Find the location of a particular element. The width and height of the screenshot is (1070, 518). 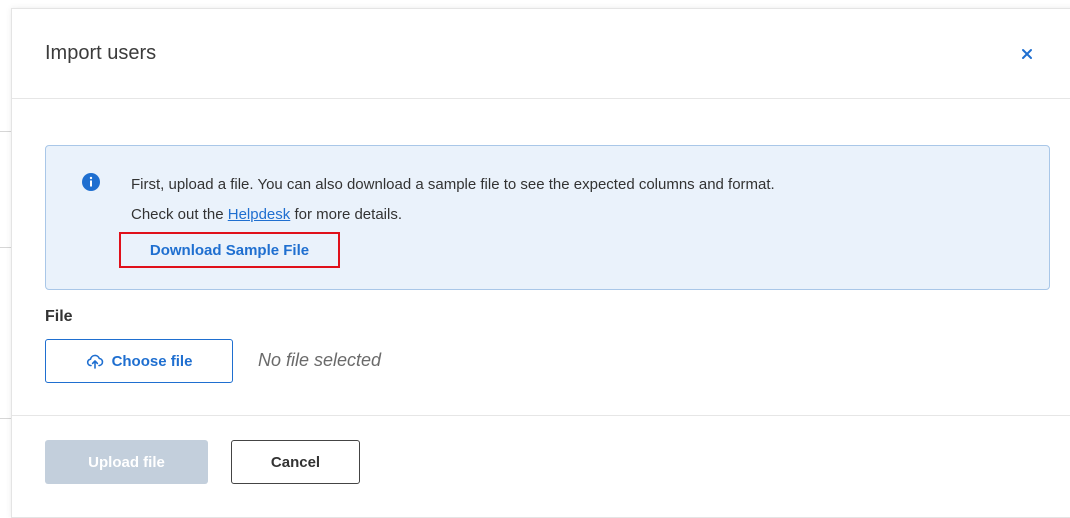

info-icon is located at coordinates (91, 182).